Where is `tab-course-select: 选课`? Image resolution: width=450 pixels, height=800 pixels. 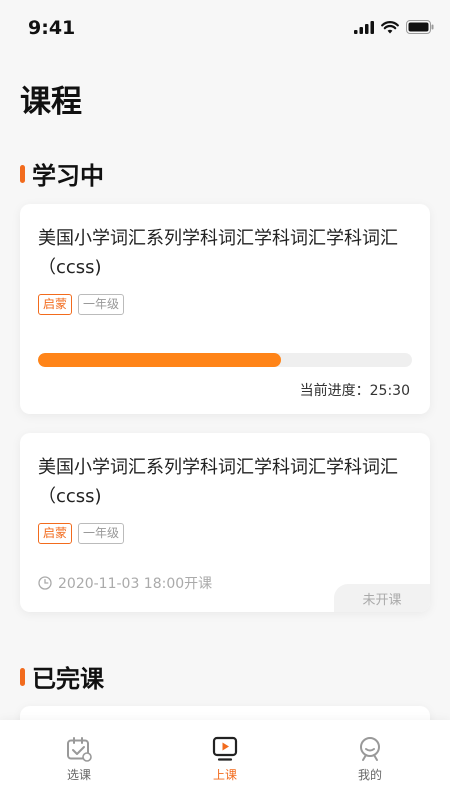 tab-course-select: 选课 is located at coordinates (79, 759).